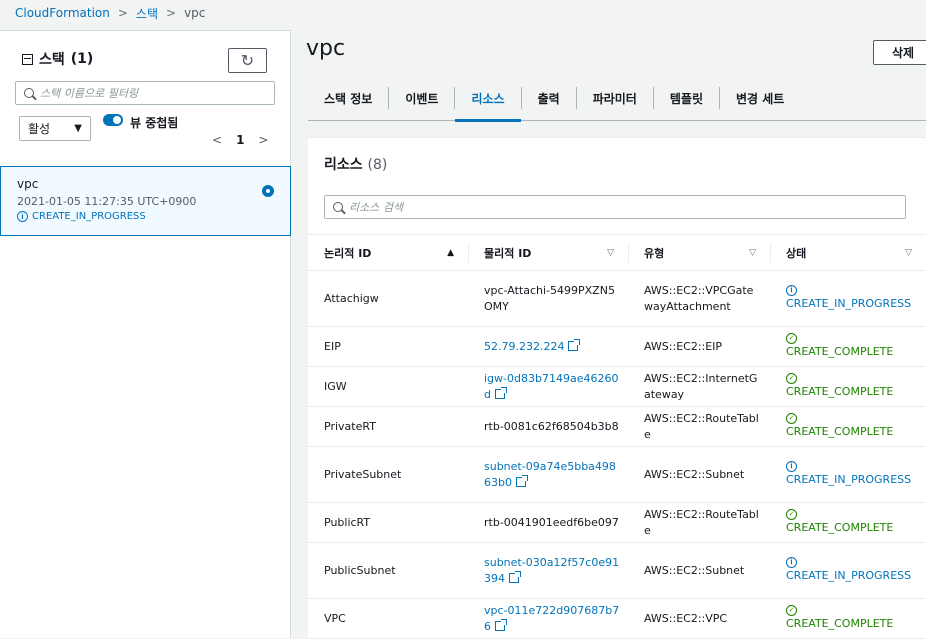 The width and height of the screenshot is (926, 639). Describe the element at coordinates (548, 387) in the screenshot. I see `physical-id-cell: igw-0d83b7149ae46260d` at that location.